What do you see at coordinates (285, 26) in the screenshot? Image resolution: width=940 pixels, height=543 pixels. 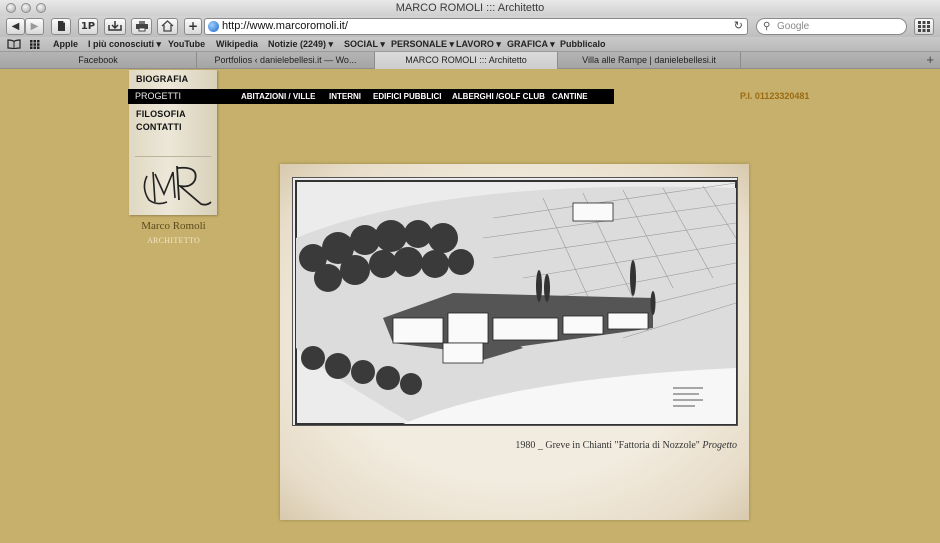 I see `address-url: http://www.marcoromoli.it/` at bounding box center [285, 26].